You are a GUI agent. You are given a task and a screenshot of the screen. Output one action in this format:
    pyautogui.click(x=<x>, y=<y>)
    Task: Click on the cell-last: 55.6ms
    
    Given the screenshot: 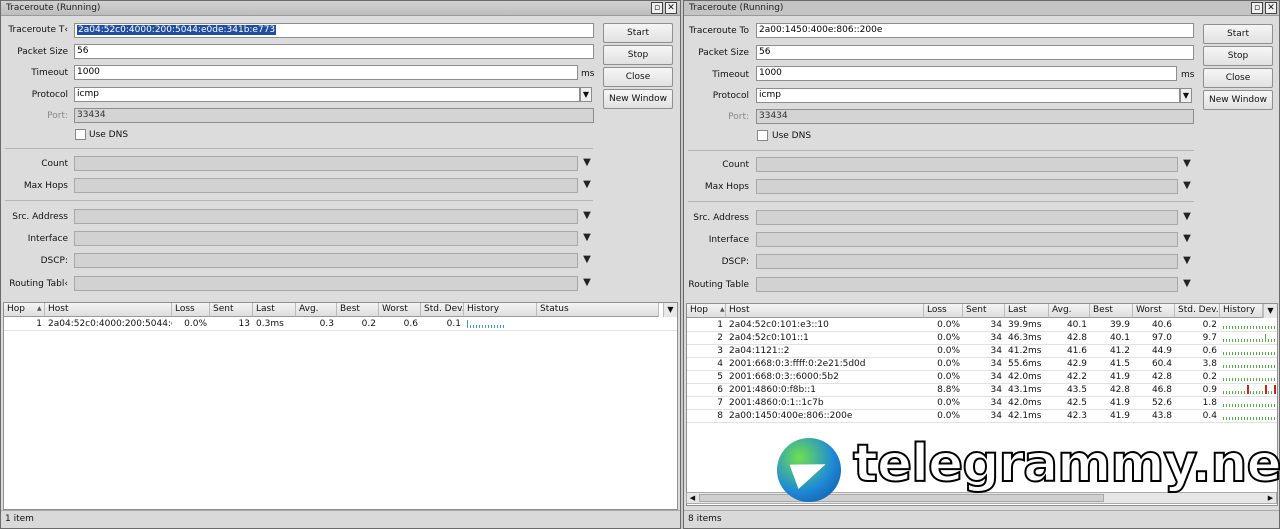 What is the action you would take?
    pyautogui.click(x=1025, y=364)
    